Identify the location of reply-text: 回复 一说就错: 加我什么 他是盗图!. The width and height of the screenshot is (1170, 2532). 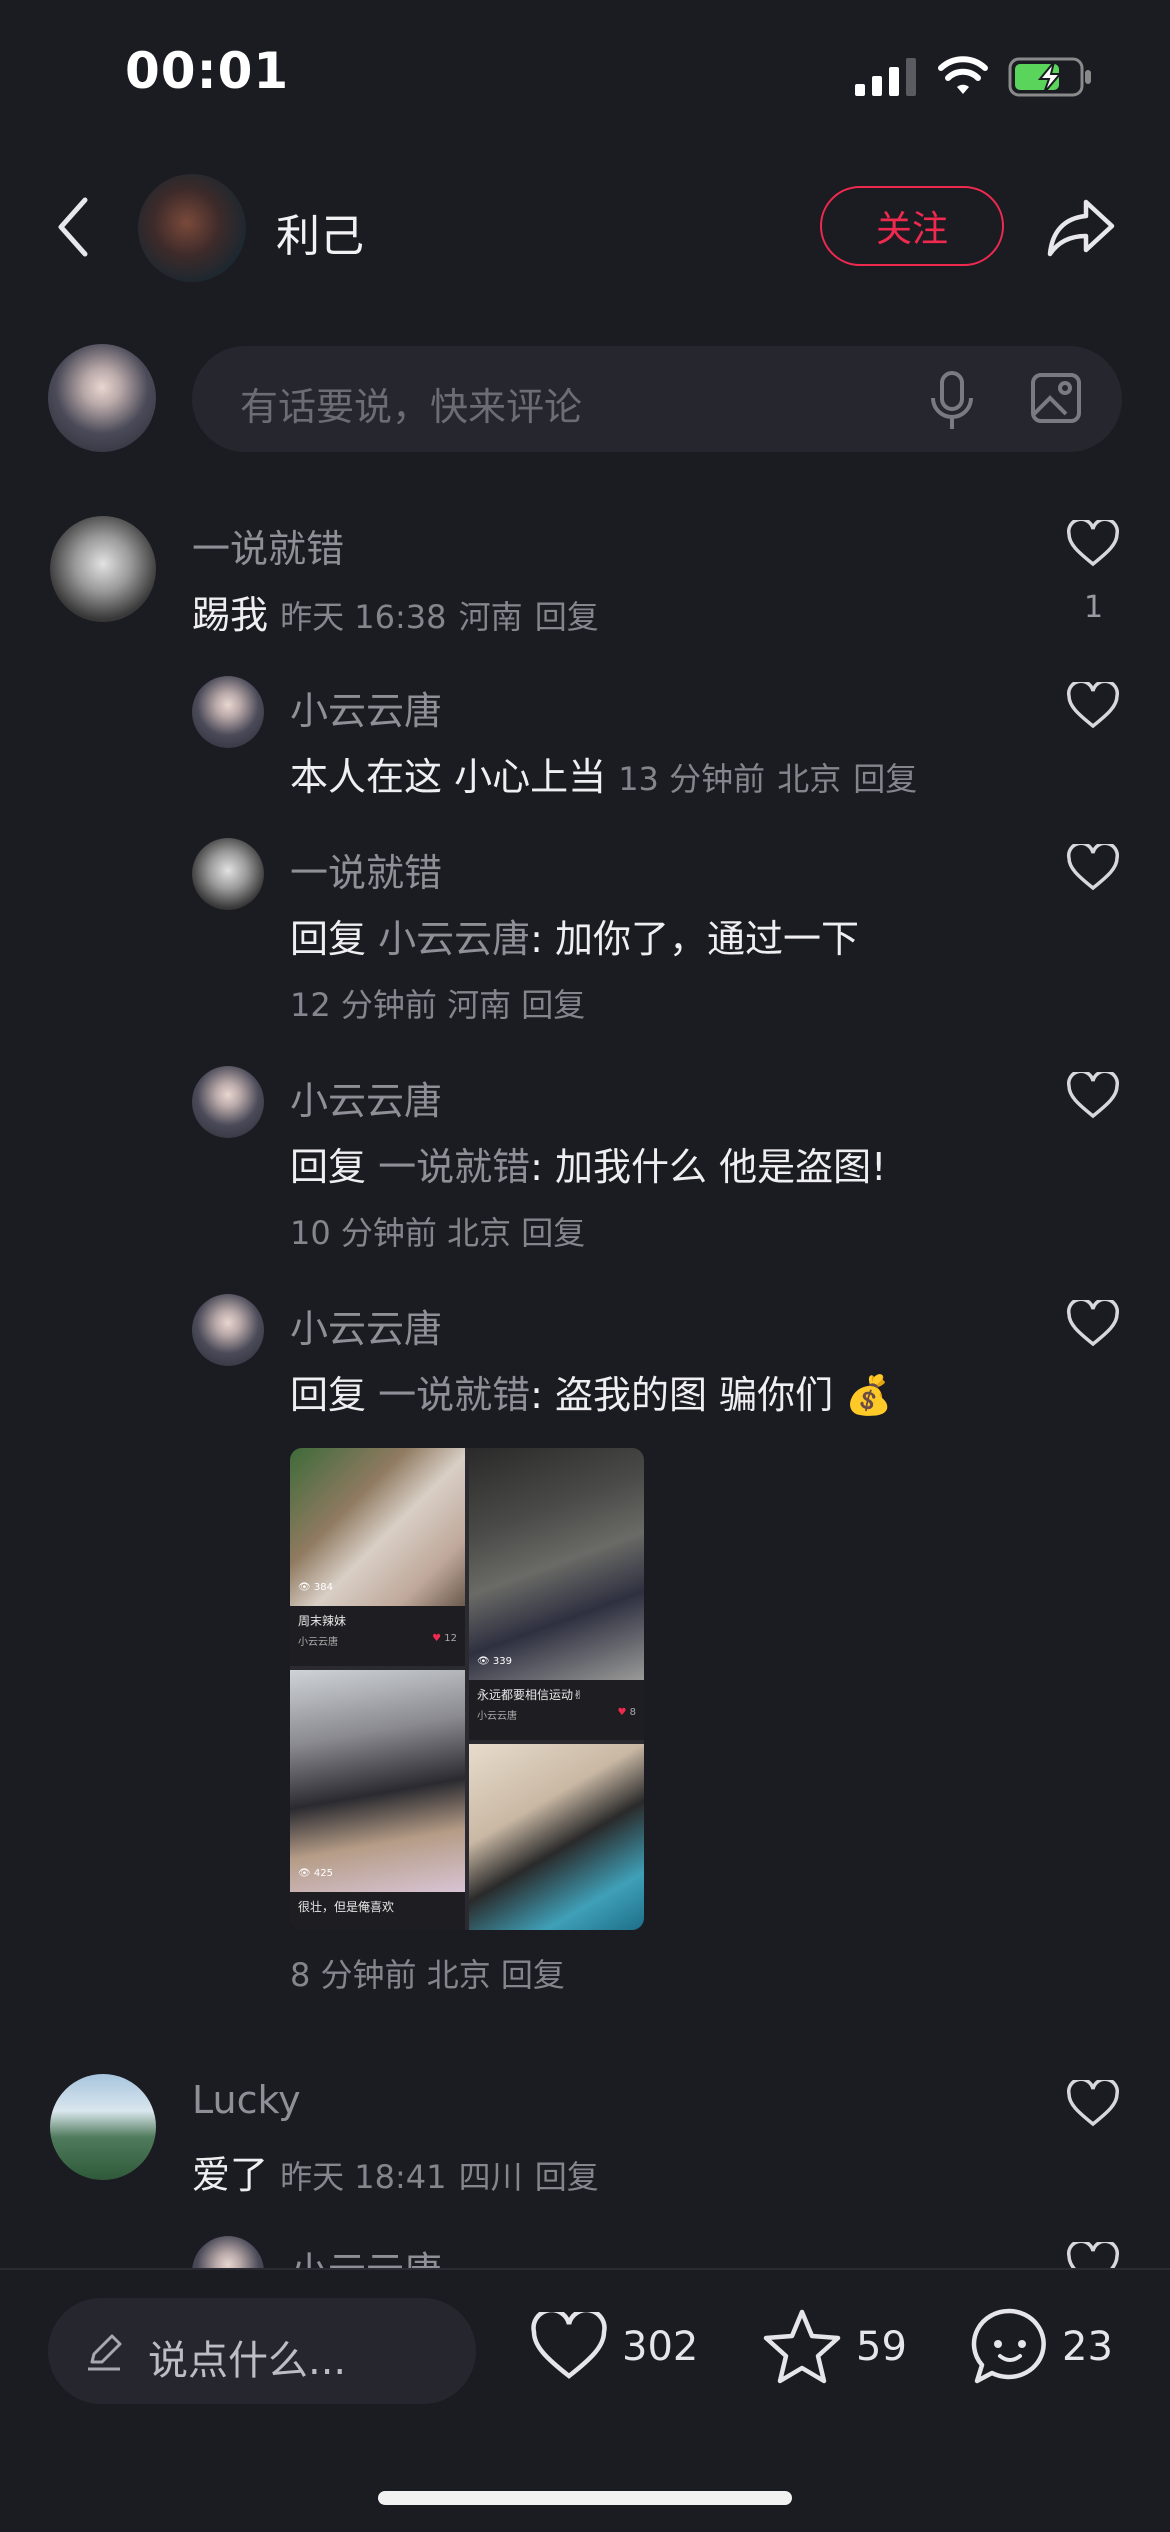
(588, 1163).